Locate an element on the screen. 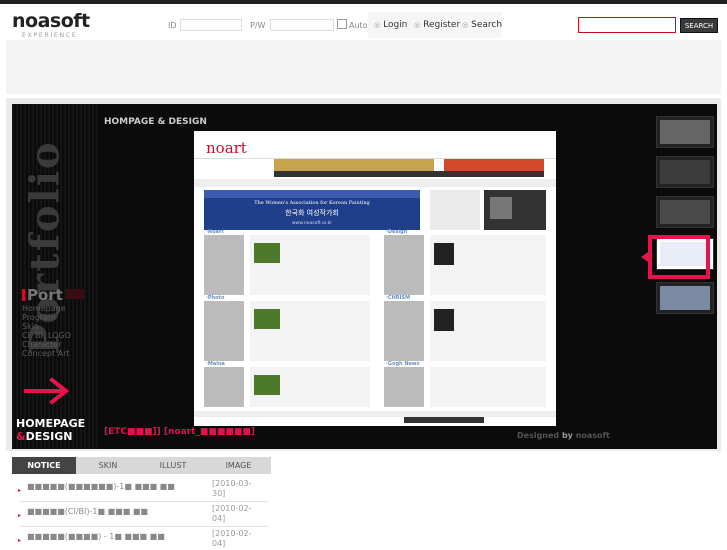 Image resolution: width=727 pixels, height=550 pixels. board-tabs: NOTICE SKIN ILLUST IMAGE is located at coordinates (141, 465).